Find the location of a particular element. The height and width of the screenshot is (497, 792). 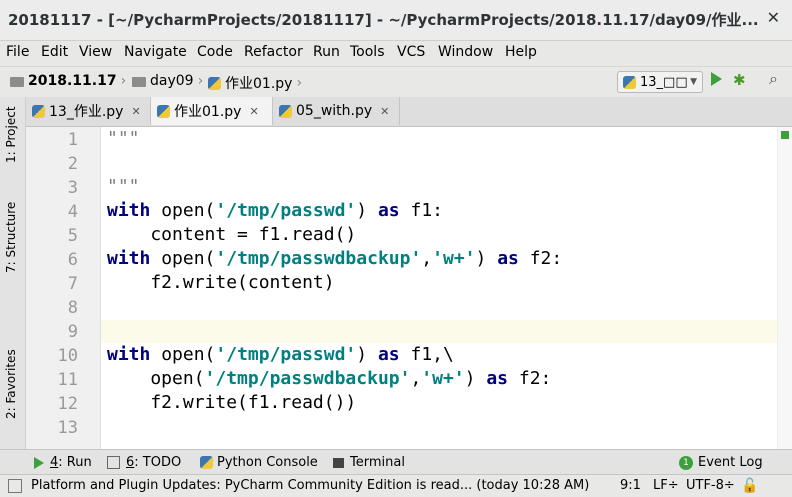

menu-view: View is located at coordinates (95, 52).